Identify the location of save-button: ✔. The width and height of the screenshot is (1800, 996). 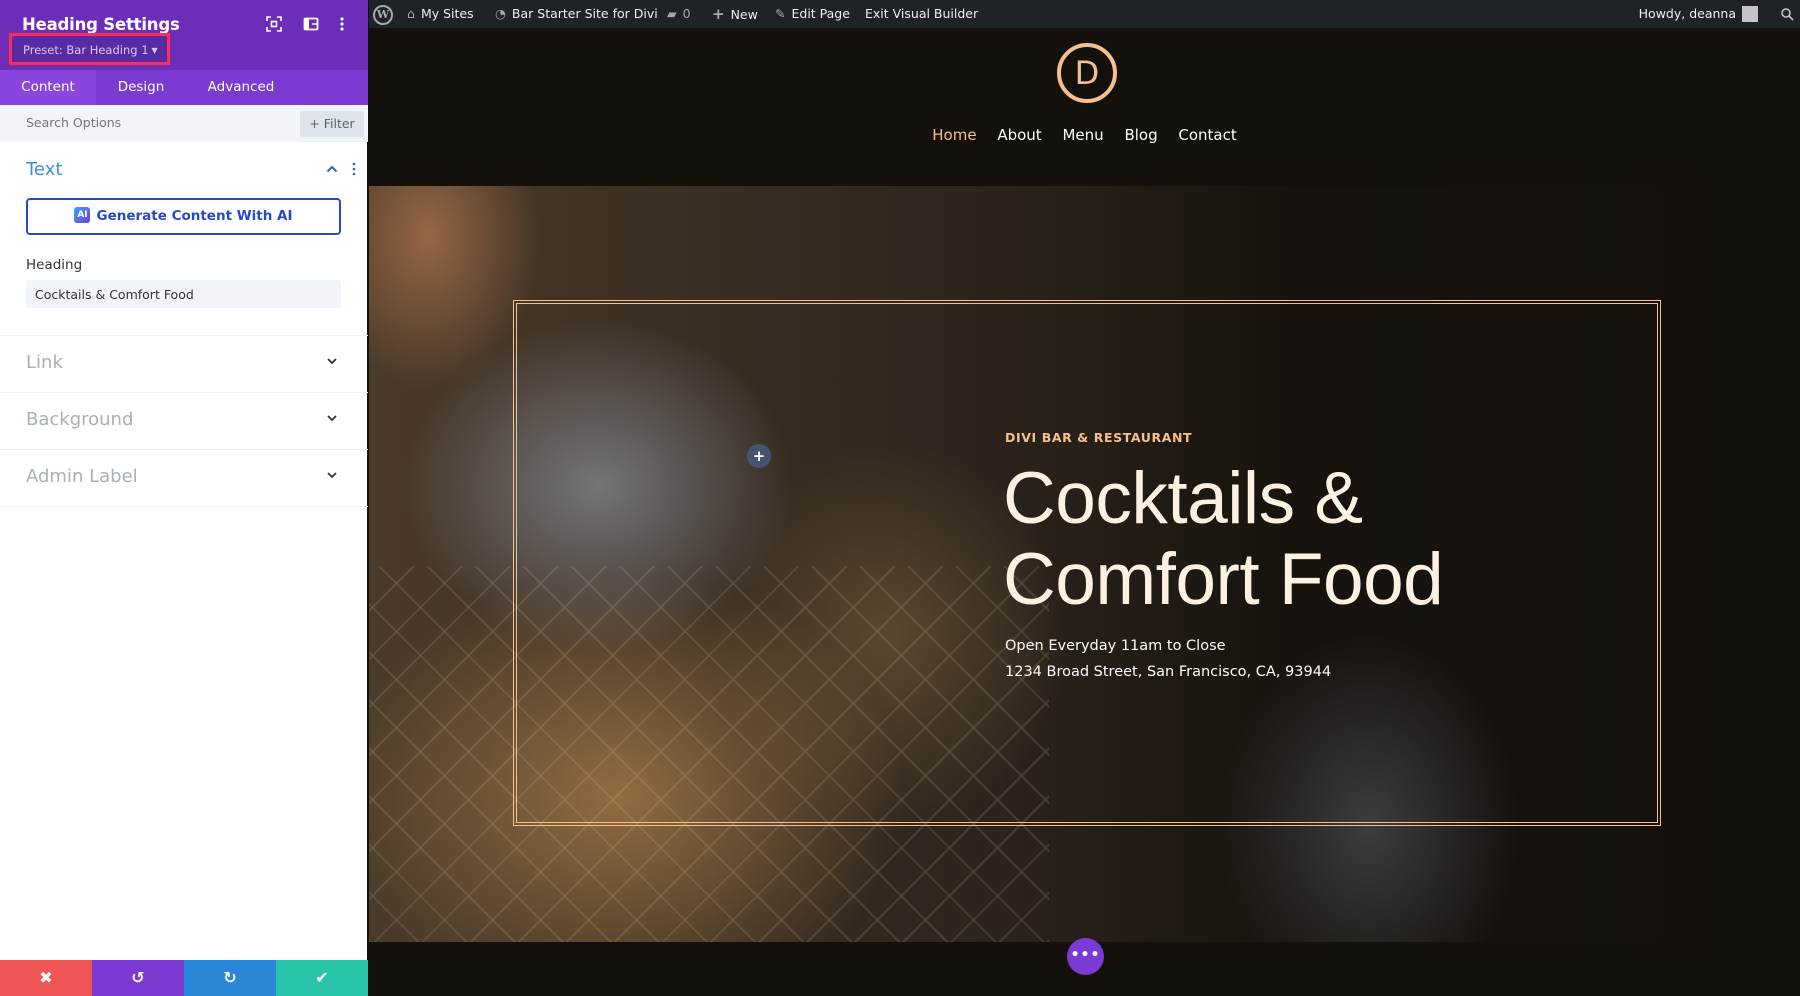
(322, 978).